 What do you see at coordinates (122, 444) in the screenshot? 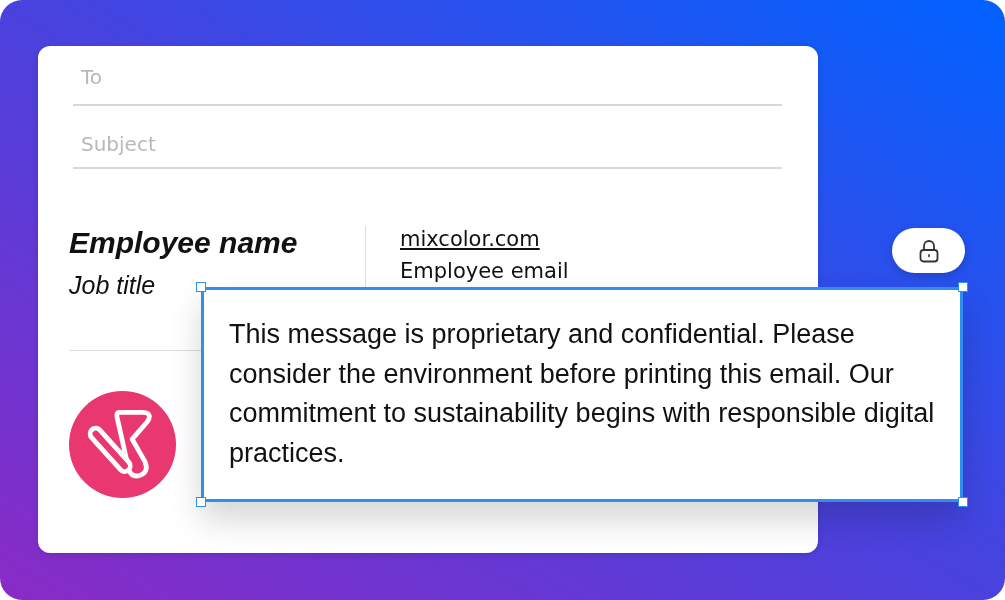
I see `logo-icon` at bounding box center [122, 444].